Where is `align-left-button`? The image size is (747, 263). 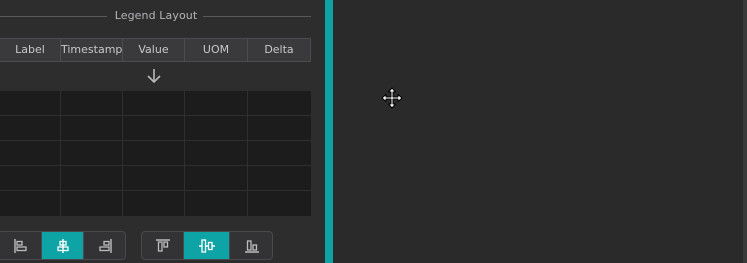
align-left-button is located at coordinates (21, 245).